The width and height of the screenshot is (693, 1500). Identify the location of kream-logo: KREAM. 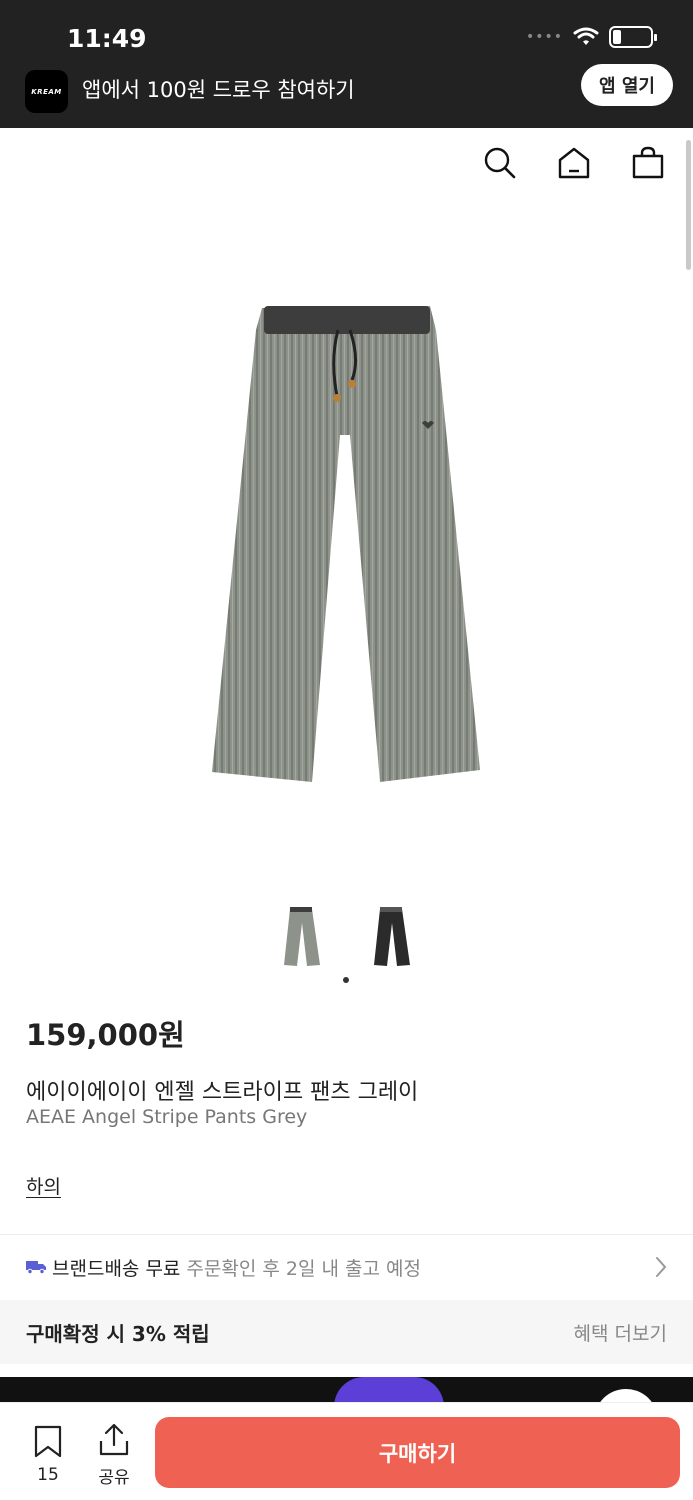
(46, 91).